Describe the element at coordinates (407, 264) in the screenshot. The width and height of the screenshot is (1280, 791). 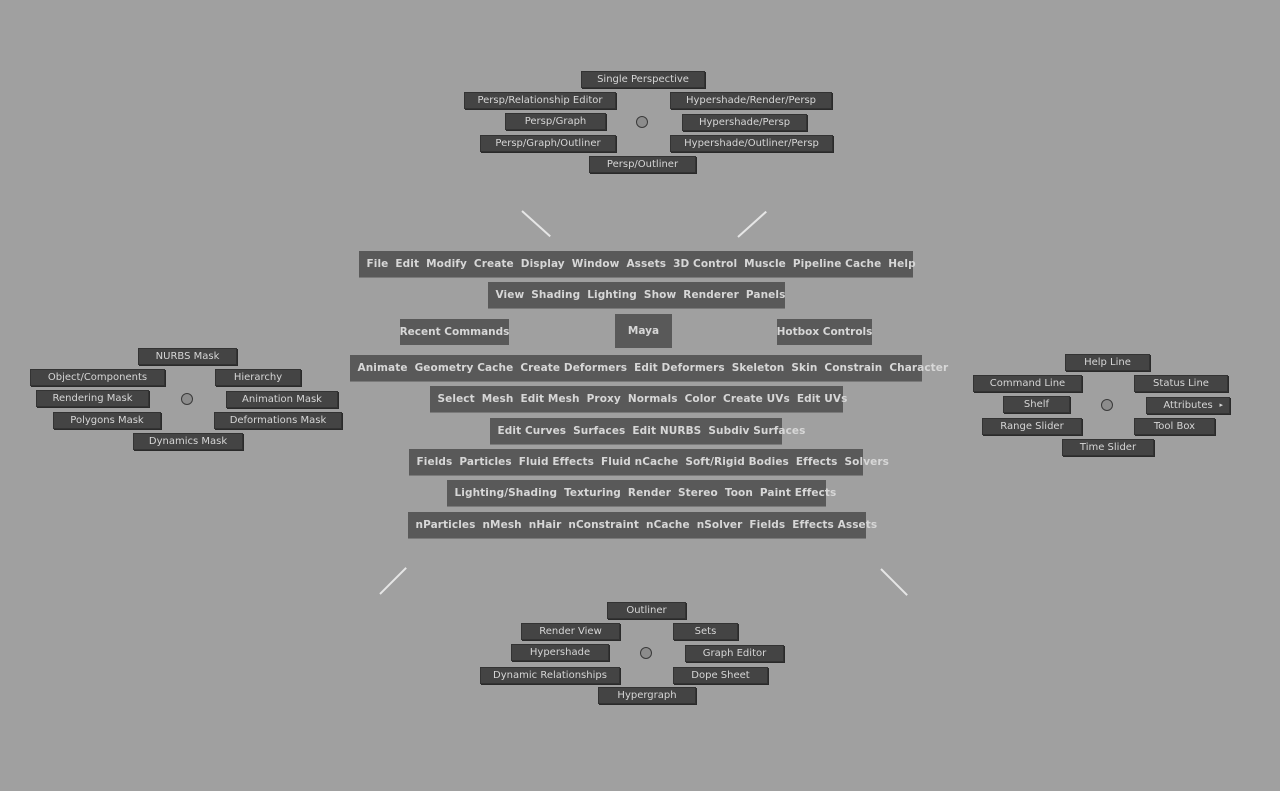
I see `hotbox-menu-edit: Edit` at that location.